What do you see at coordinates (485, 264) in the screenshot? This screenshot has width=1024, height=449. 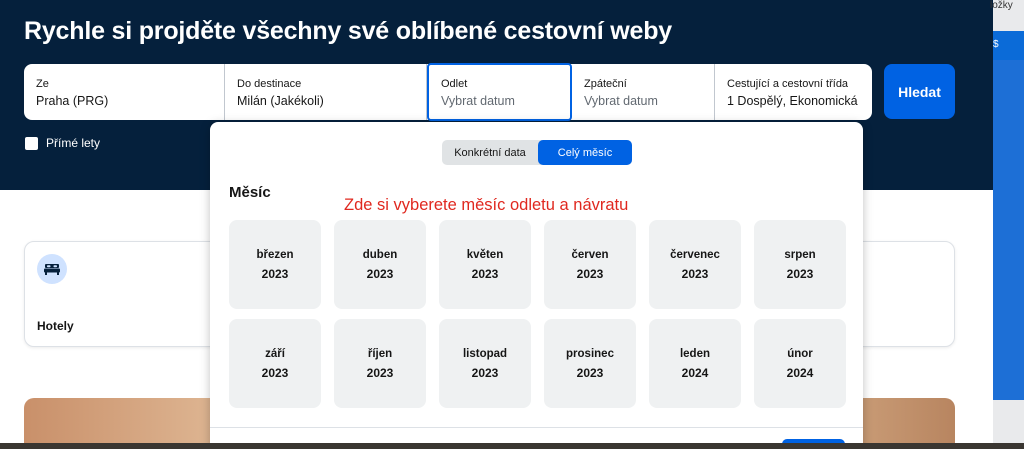 I see `month-option: květen 2023` at bounding box center [485, 264].